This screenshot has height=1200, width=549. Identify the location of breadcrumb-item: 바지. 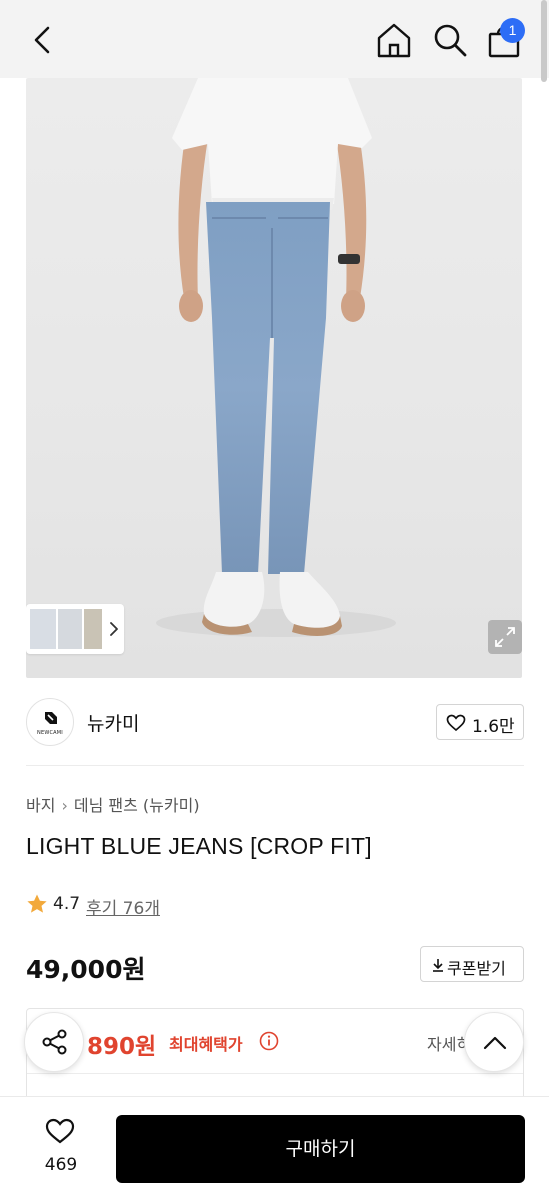
(40, 805).